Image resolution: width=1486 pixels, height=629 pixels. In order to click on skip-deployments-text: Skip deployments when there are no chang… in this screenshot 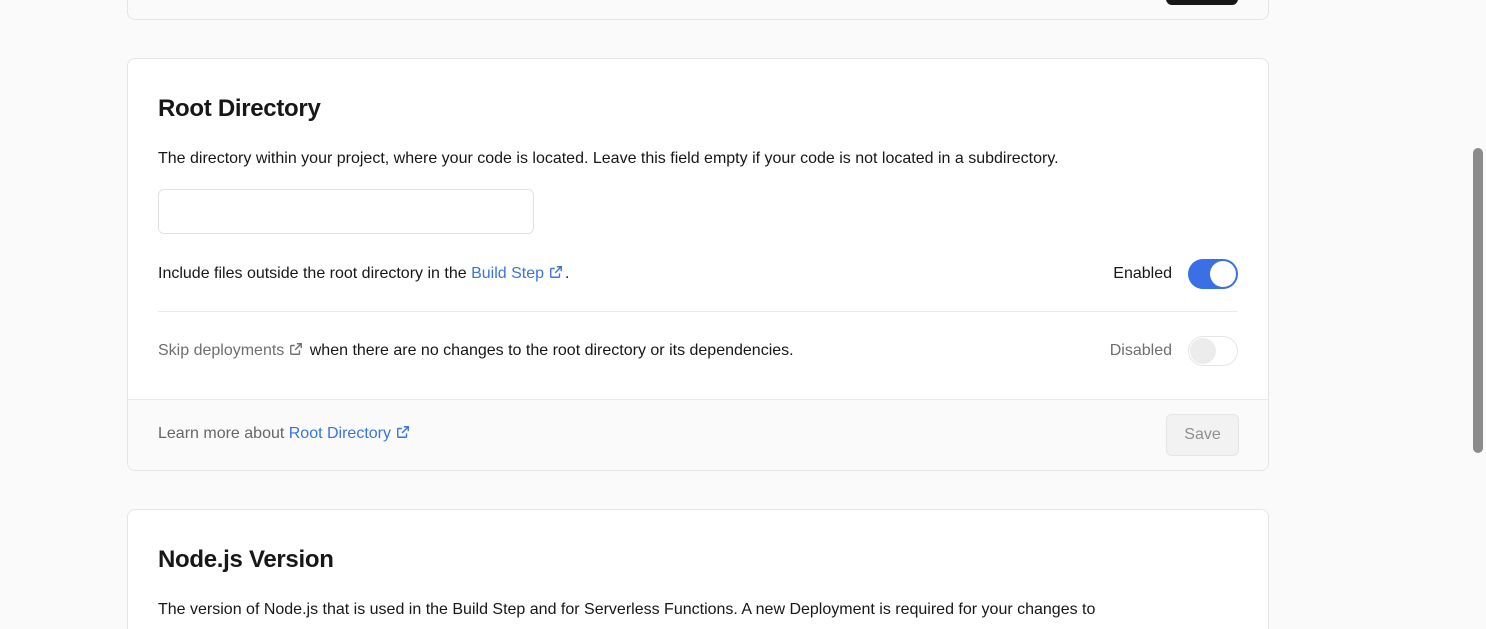, I will do `click(476, 350)`.